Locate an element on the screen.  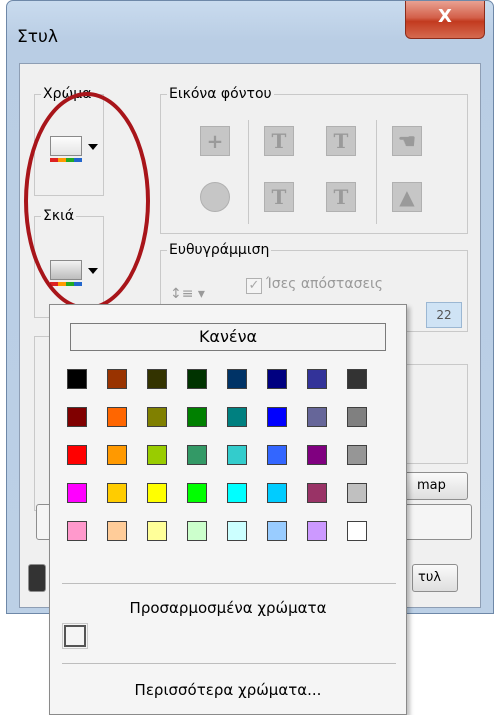
text-stretch-icon: T is located at coordinates (341, 197).